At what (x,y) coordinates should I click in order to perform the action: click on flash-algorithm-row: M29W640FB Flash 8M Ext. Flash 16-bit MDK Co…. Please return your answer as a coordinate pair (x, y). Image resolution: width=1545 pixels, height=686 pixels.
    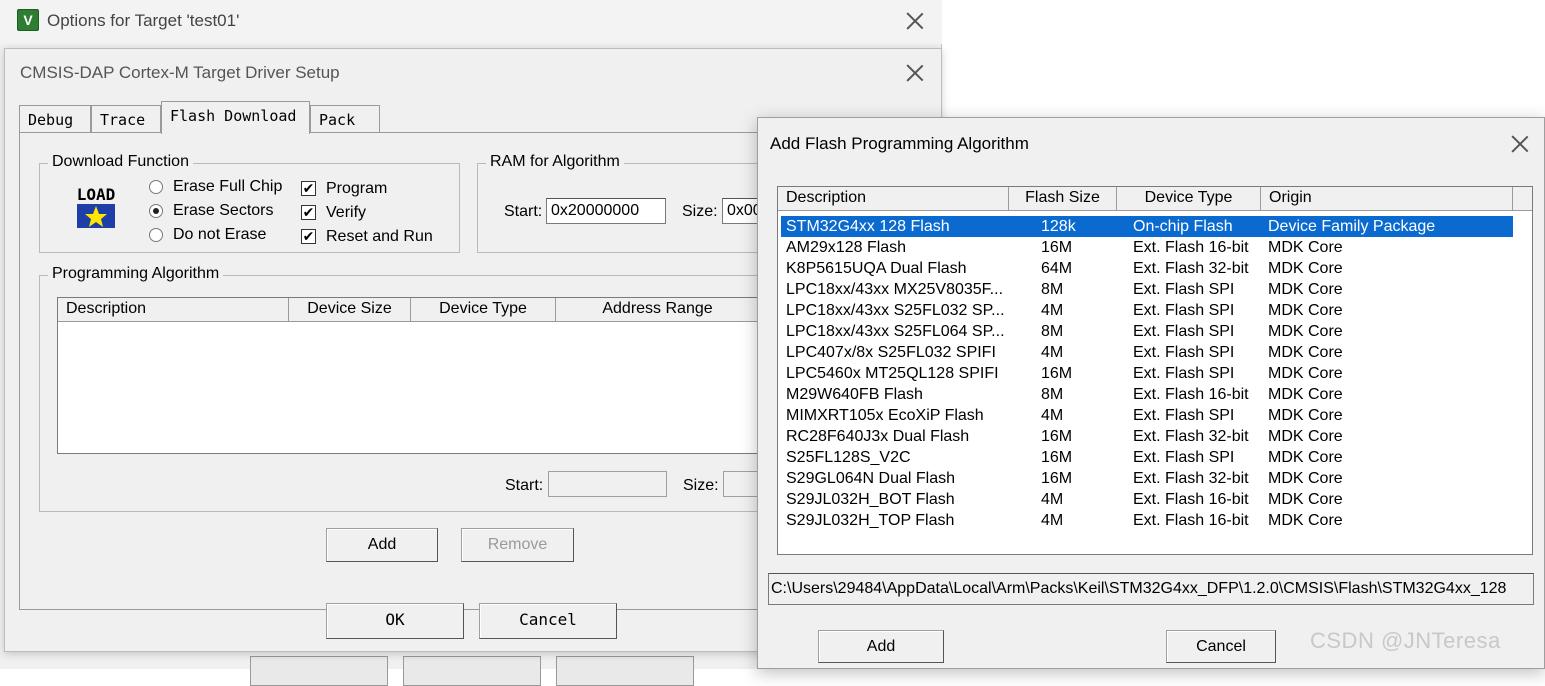
    Looking at the image, I should click on (1147, 394).